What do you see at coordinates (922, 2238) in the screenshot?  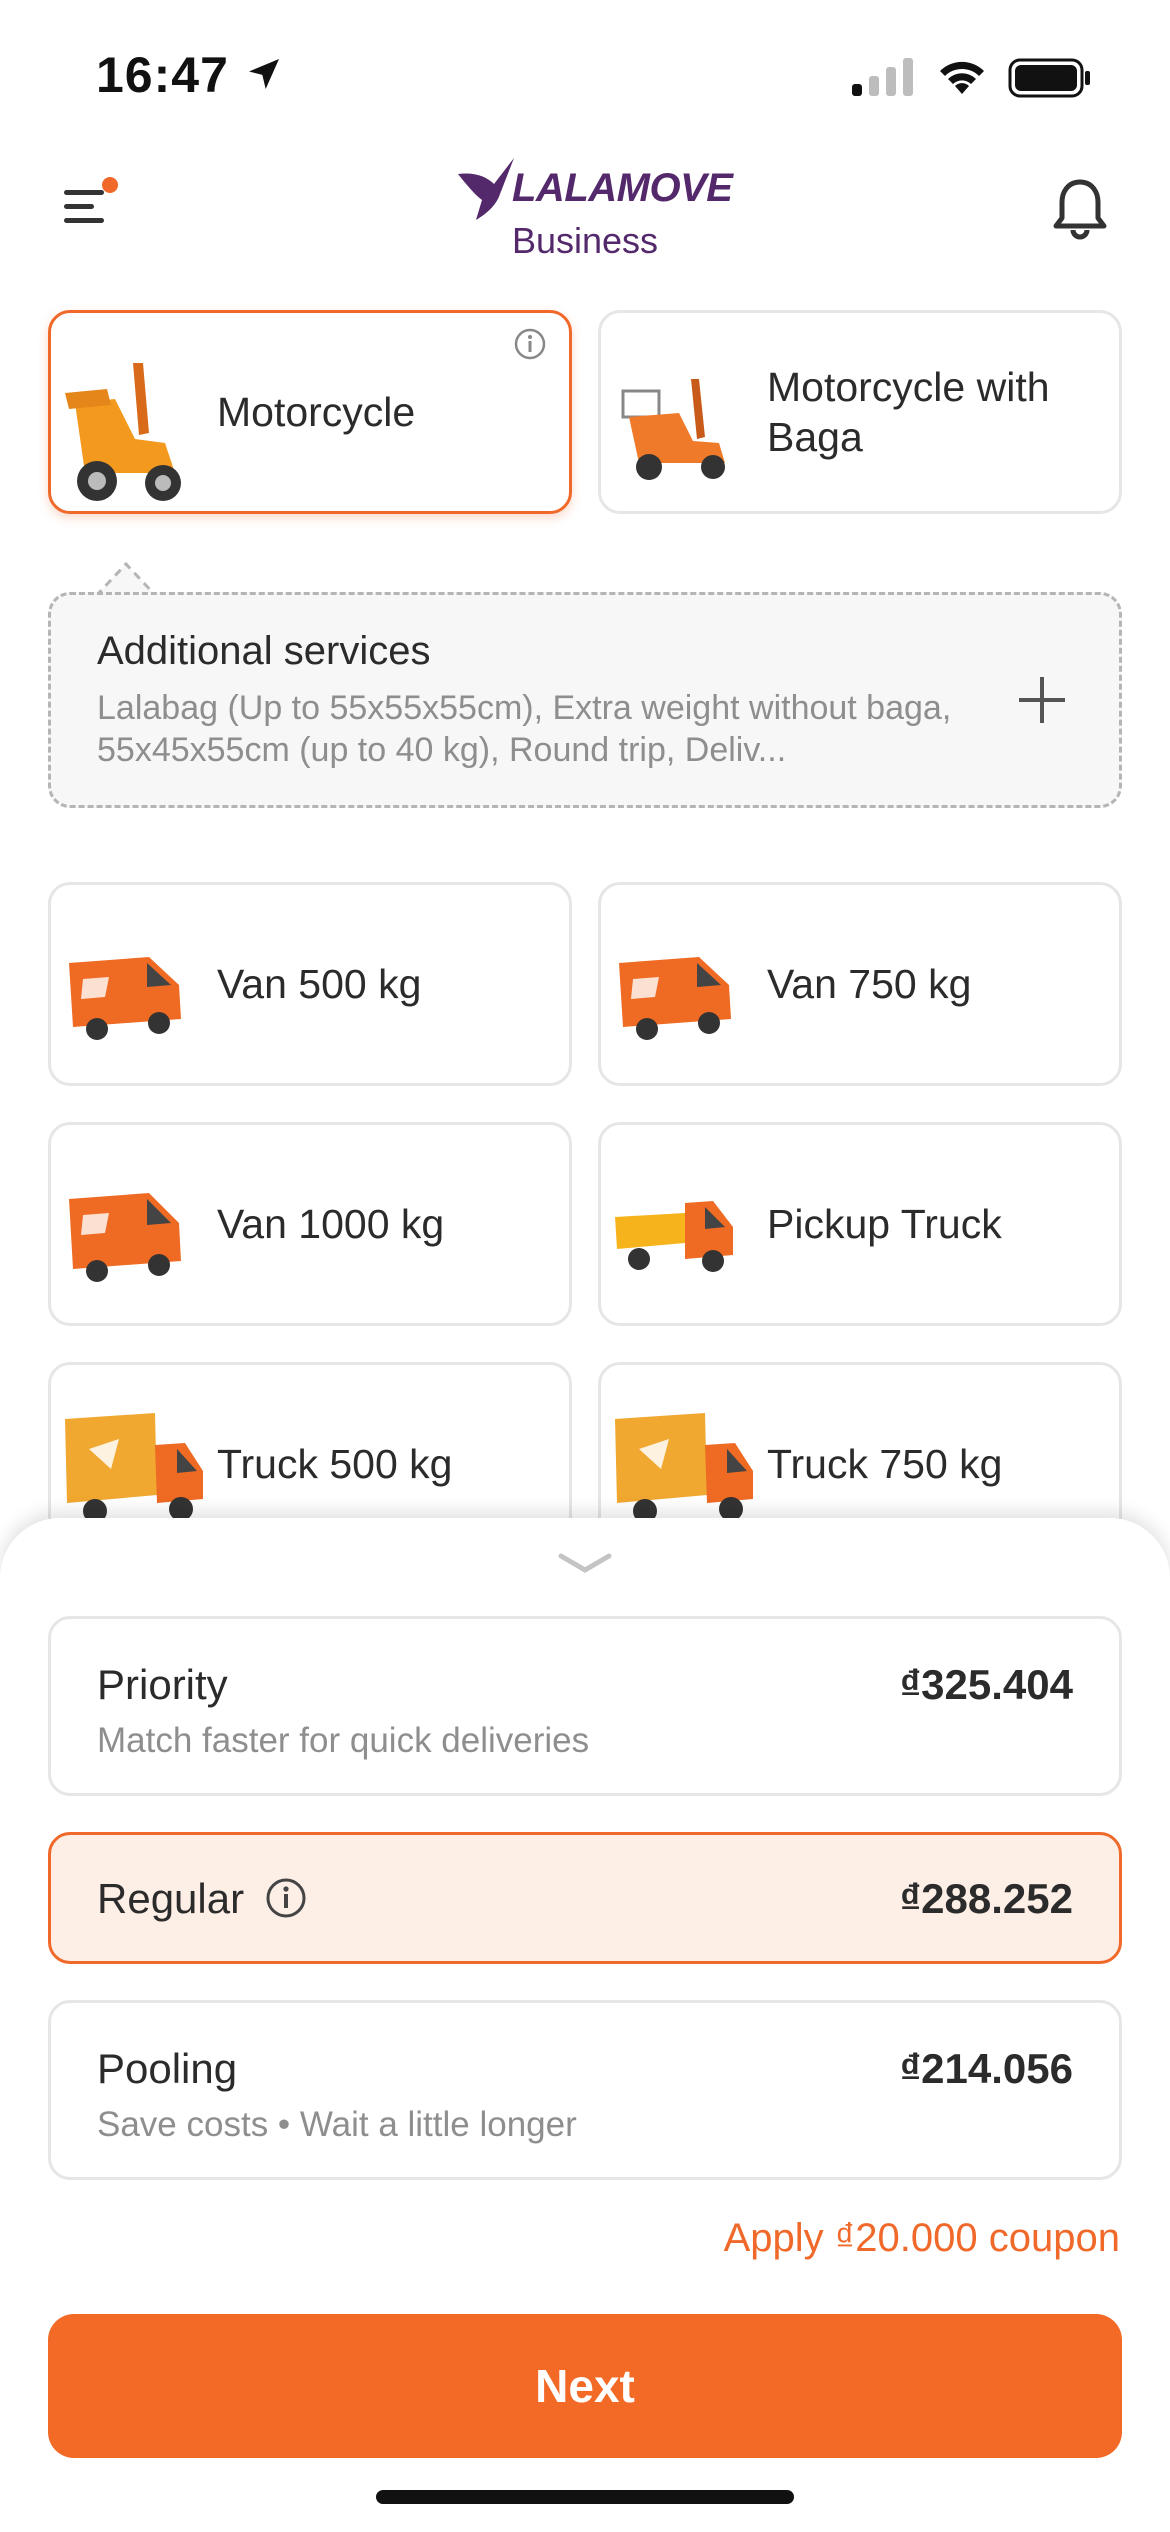 I see `apply-coupon-link: Apply ₫20.000 coupon` at bounding box center [922, 2238].